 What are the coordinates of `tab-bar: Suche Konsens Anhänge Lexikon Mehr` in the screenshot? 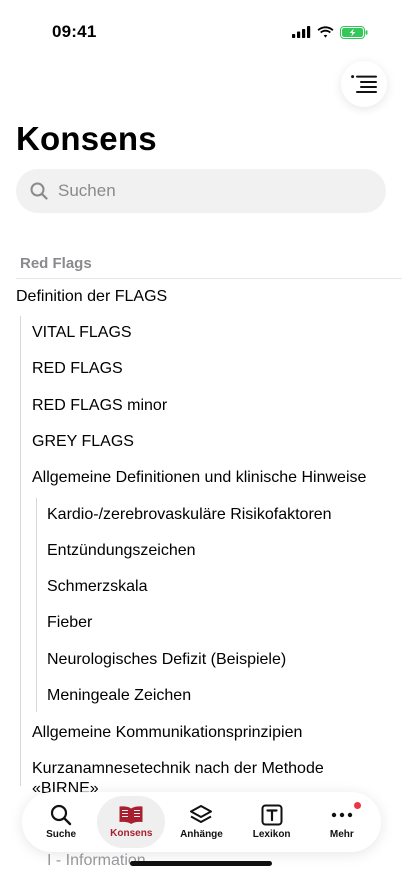 It's located at (201, 822).